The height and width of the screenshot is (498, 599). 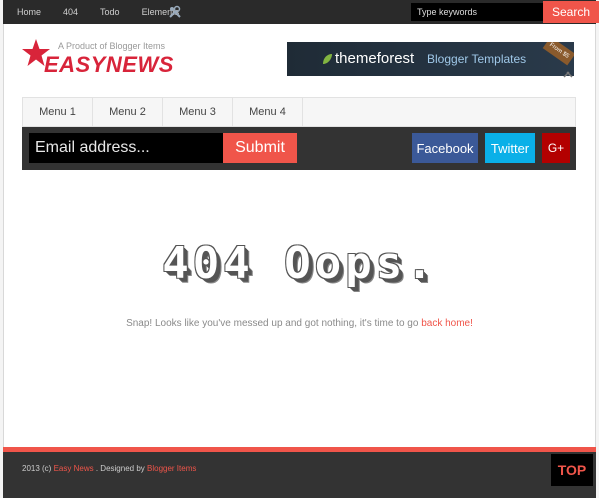 I want to click on top-nav-home: Home, so click(x=29, y=12).